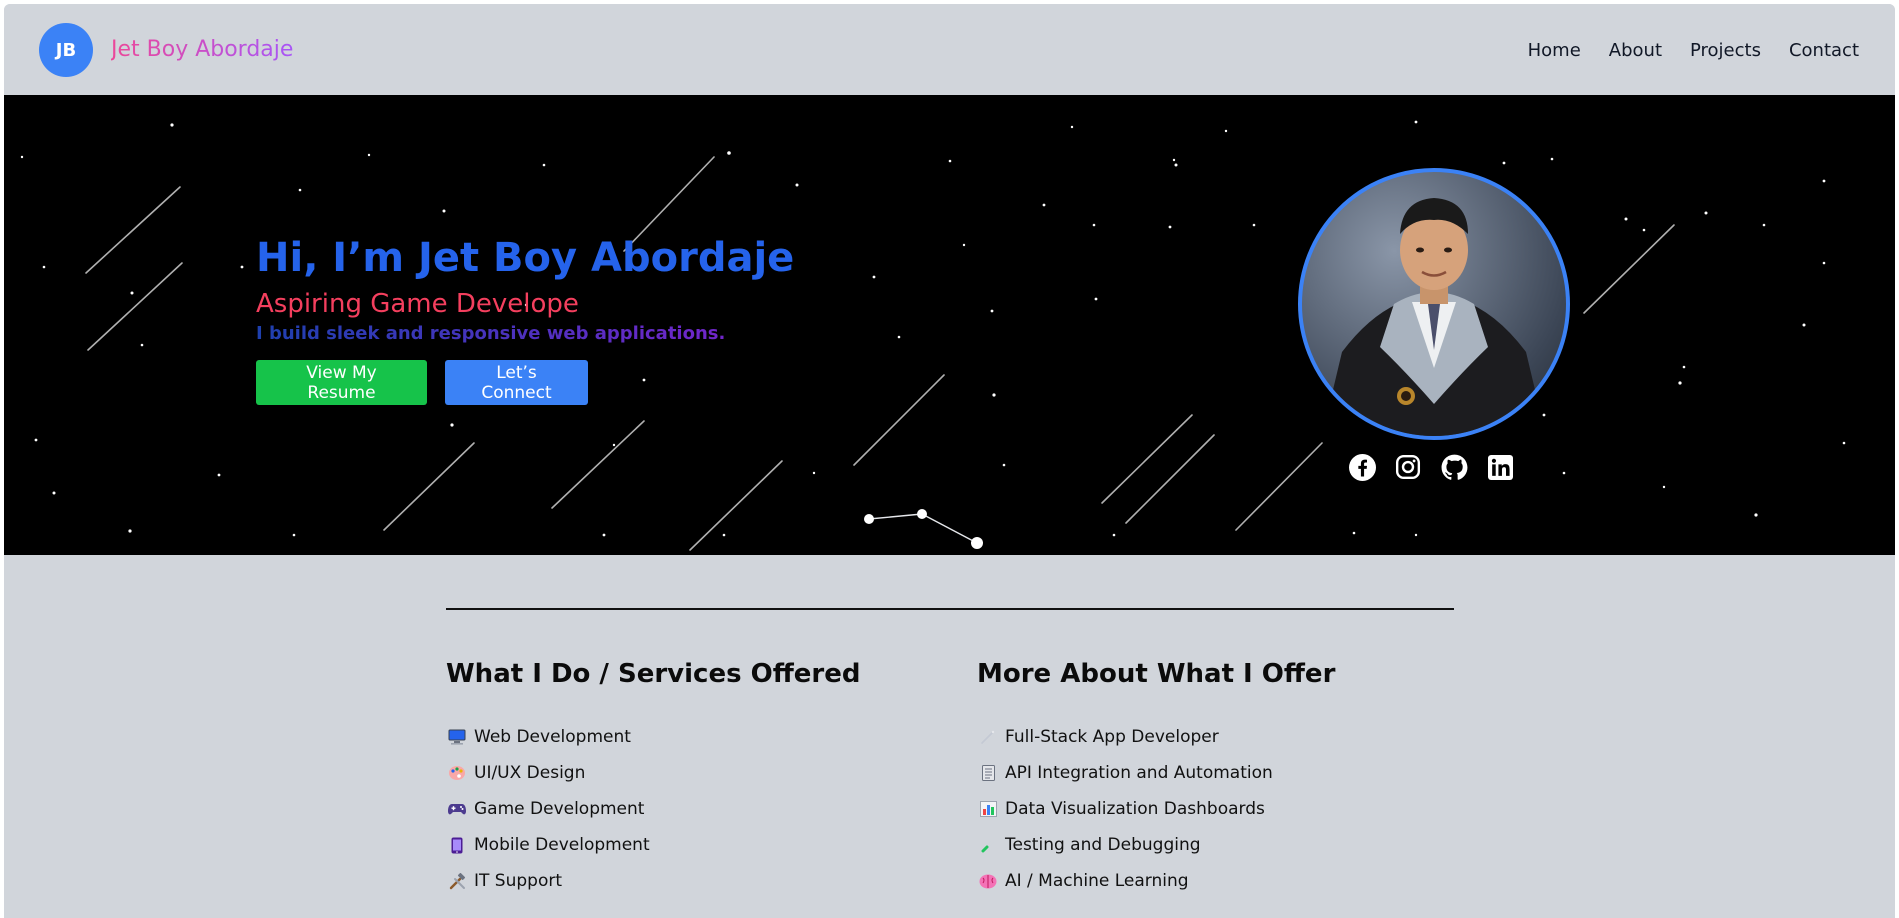  I want to click on list-item: Testing and Debugging, so click(1156, 845).